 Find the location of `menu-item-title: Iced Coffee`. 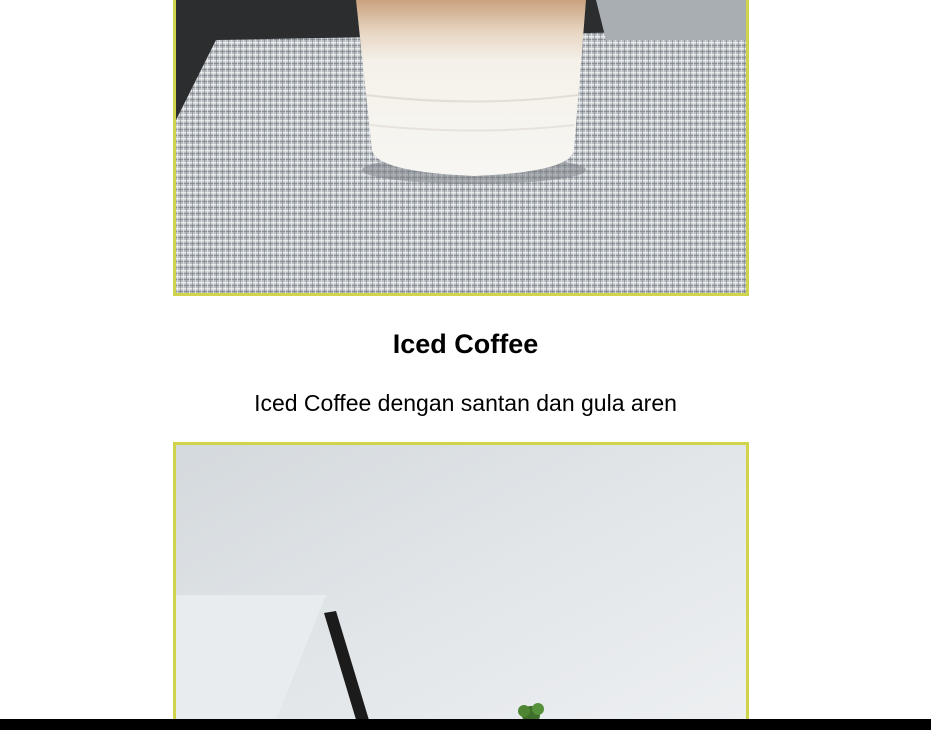

menu-item-title: Iced Coffee is located at coordinates (465, 344).